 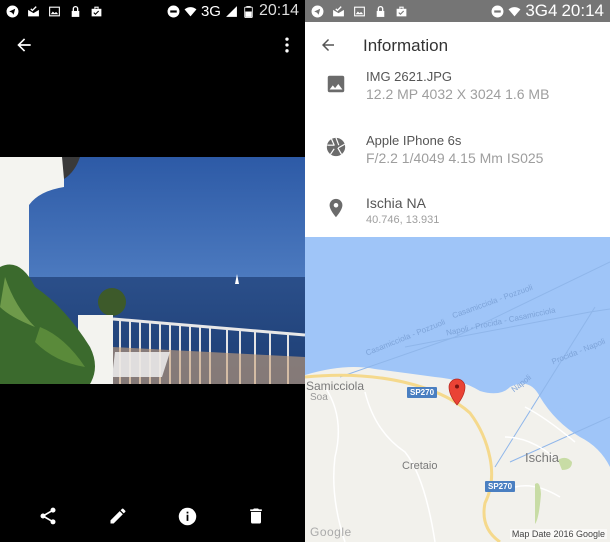 I want to click on file-details: 12.2 MP 4032 X 3024 1.6 MB, so click(x=458, y=94).